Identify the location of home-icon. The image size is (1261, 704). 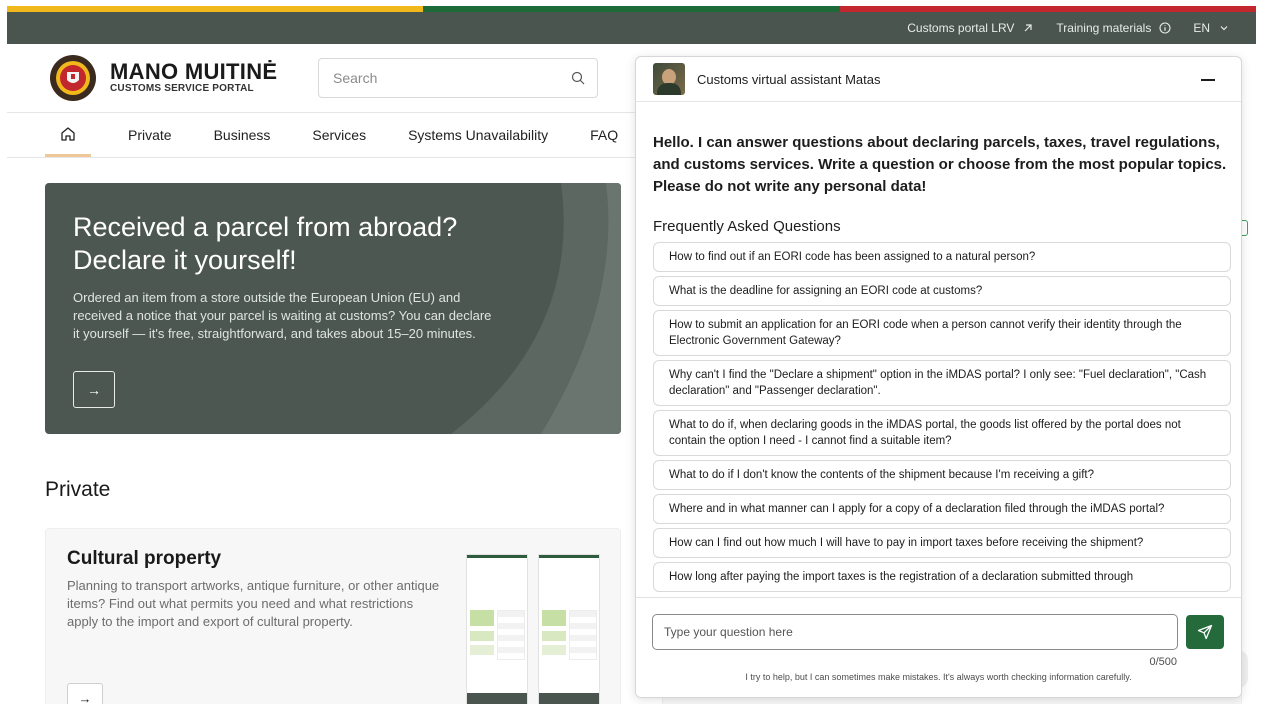
(68, 133).